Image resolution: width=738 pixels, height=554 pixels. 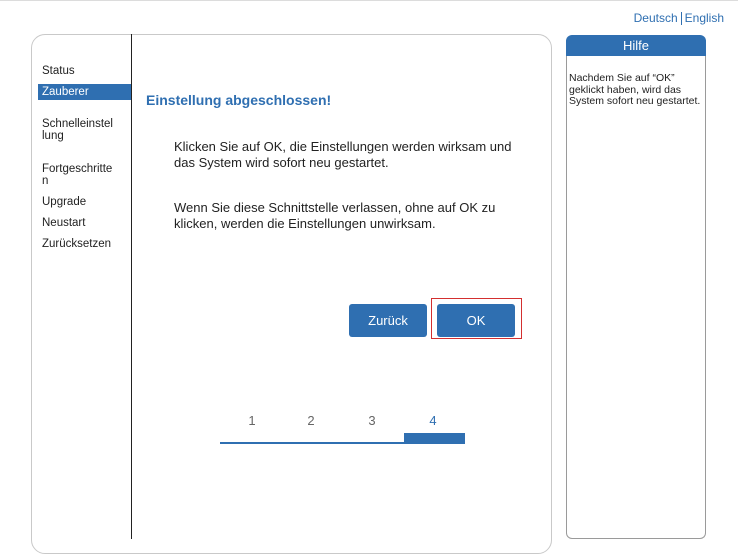 What do you see at coordinates (476, 320) in the screenshot?
I see `ok-button: OK` at bounding box center [476, 320].